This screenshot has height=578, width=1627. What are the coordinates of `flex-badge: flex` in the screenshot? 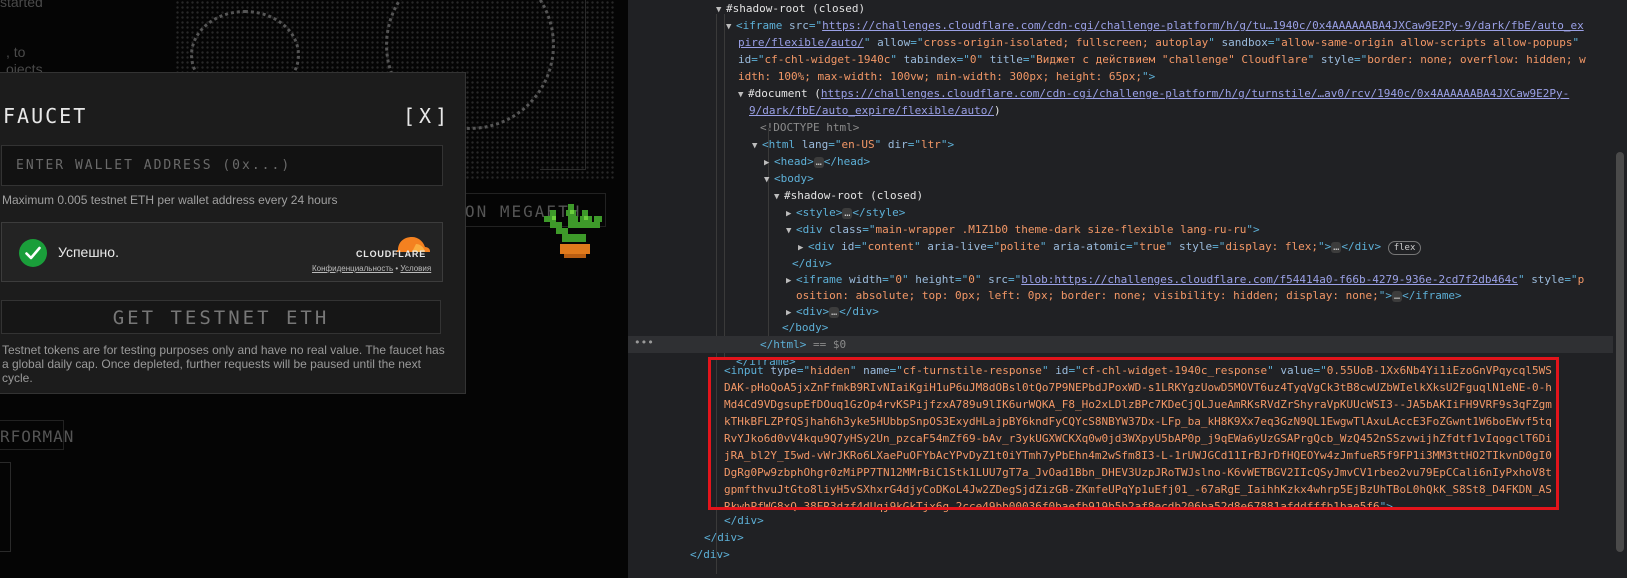 It's located at (1404, 248).